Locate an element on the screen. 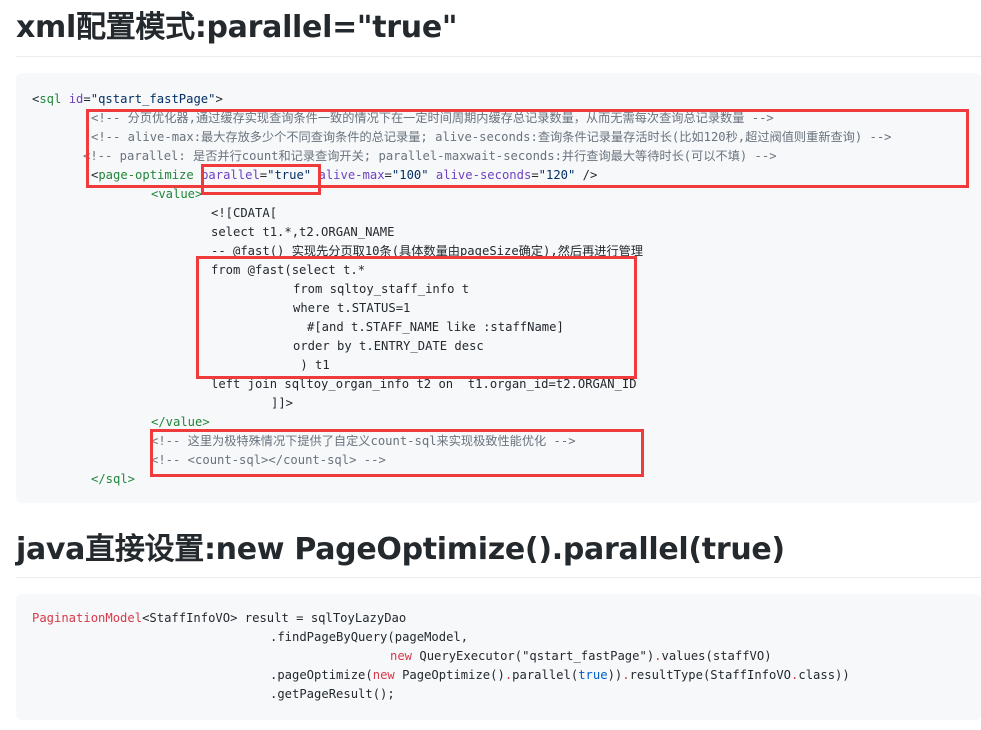  highlight-box-fast-query is located at coordinates (416, 317).